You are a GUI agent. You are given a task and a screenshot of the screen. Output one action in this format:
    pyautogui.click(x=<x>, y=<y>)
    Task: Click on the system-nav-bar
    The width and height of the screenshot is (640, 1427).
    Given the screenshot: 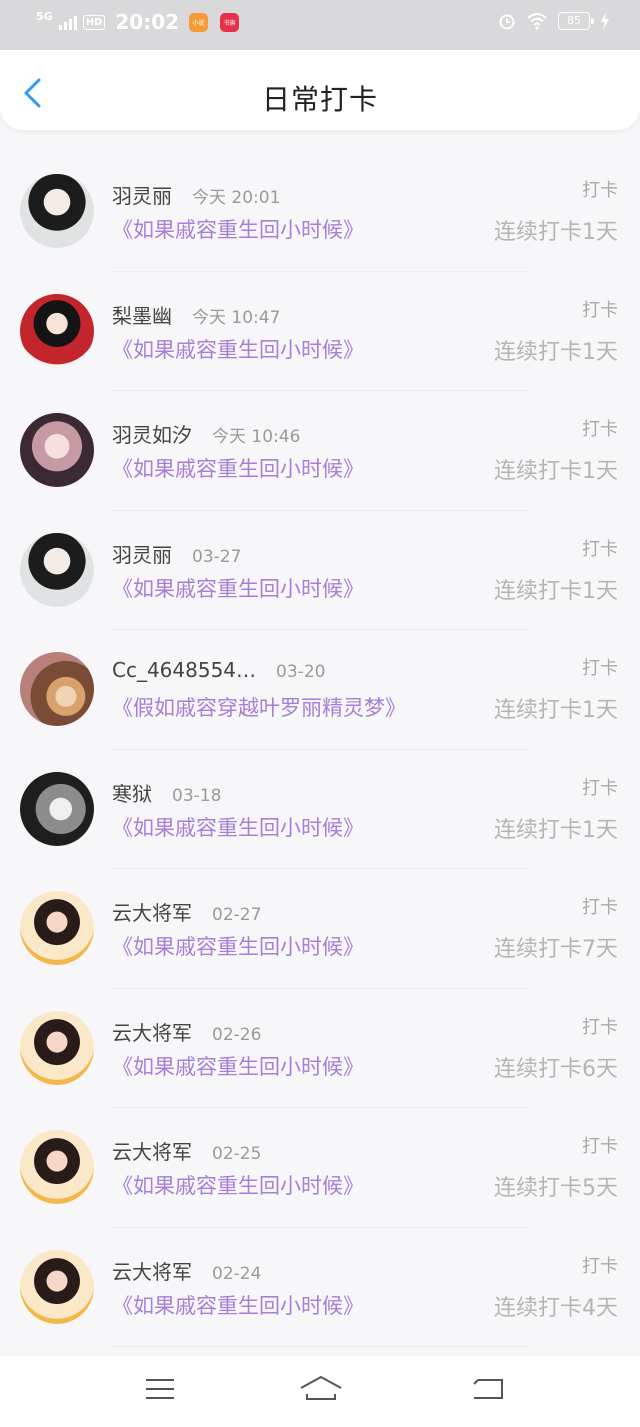 What is the action you would take?
    pyautogui.click(x=320, y=1391)
    